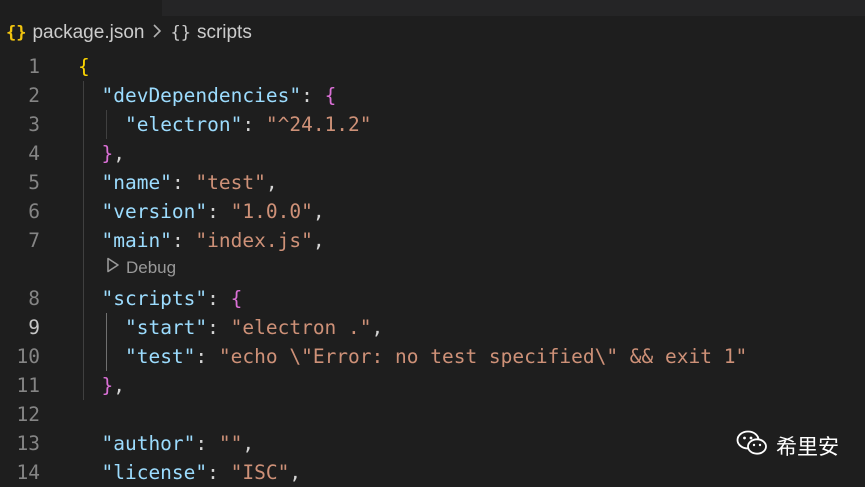  I want to click on code-text: "main": "index.js",, so click(201, 240).